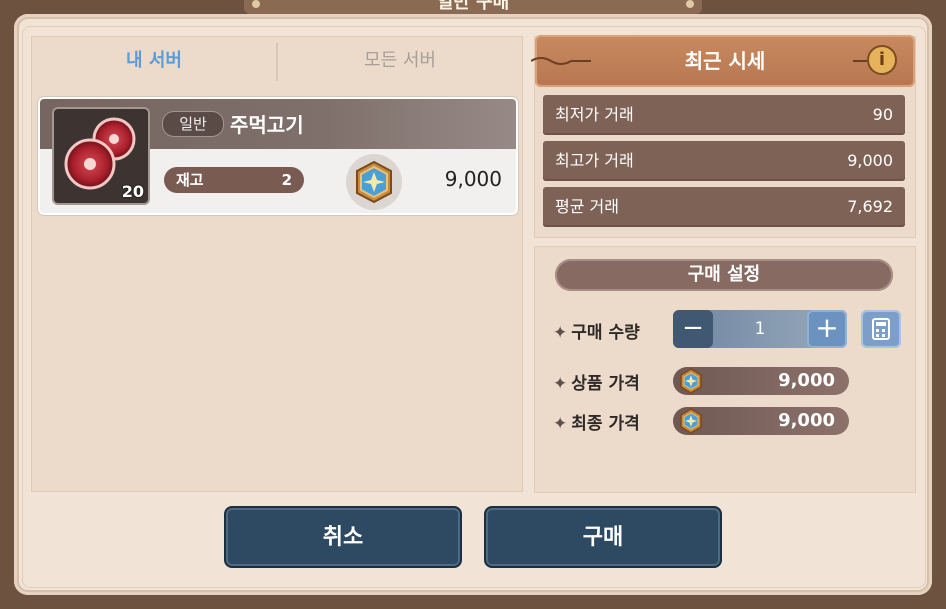  What do you see at coordinates (400, 61) in the screenshot?
I see `tab-all-servers: 모든 서버` at bounding box center [400, 61].